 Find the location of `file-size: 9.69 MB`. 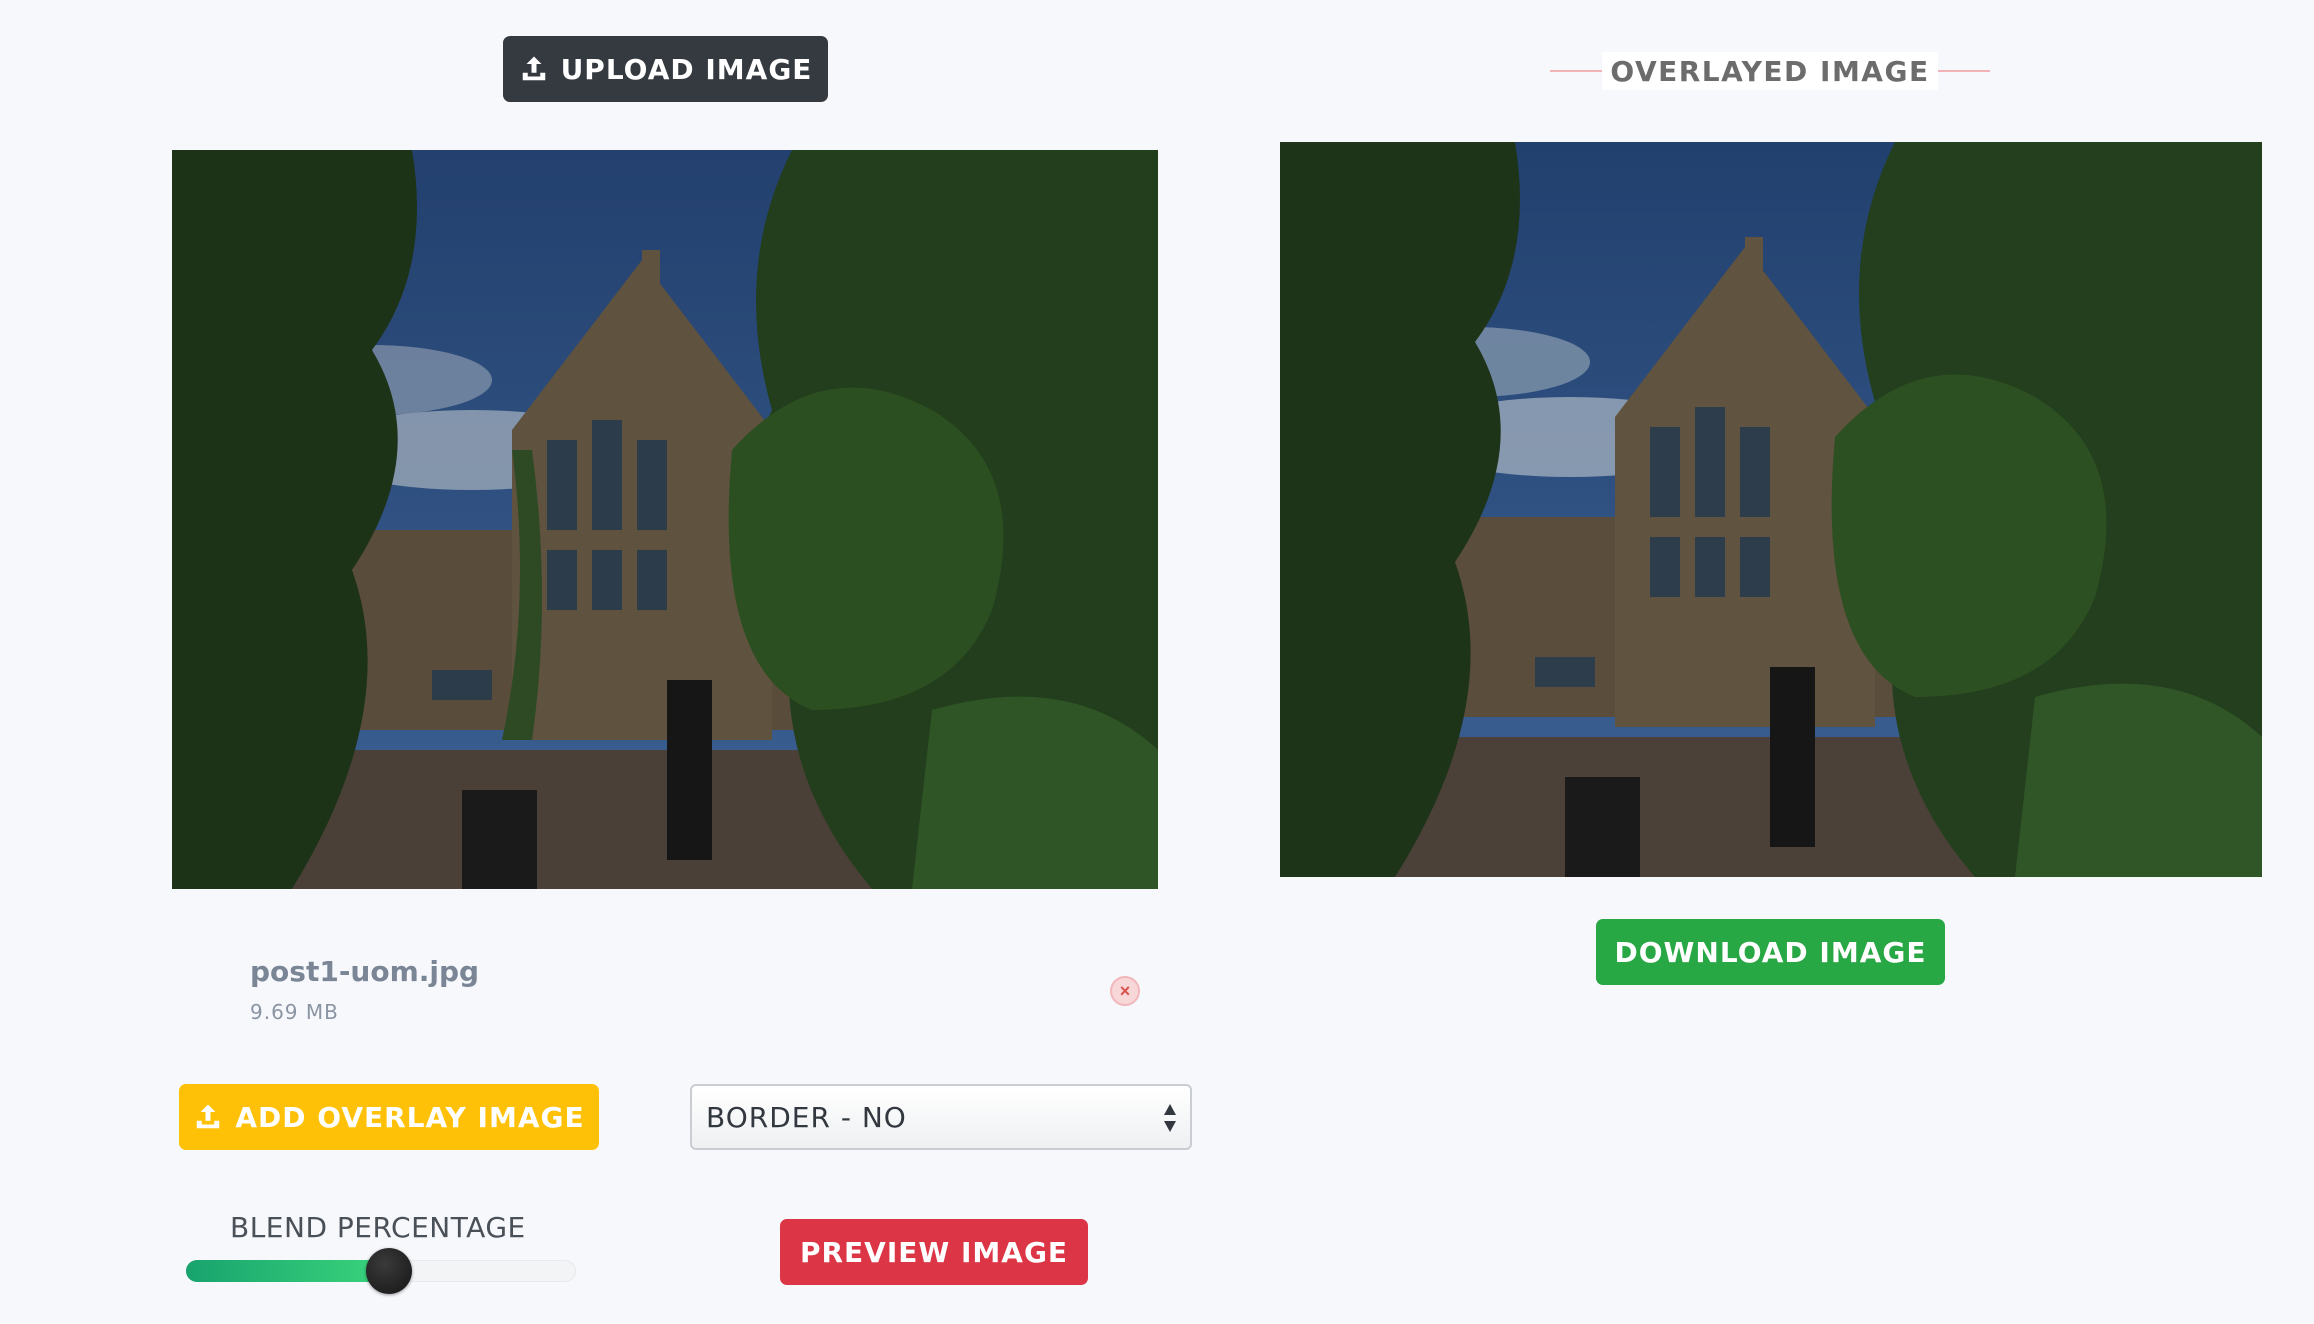

file-size: 9.69 MB is located at coordinates (294, 1012).